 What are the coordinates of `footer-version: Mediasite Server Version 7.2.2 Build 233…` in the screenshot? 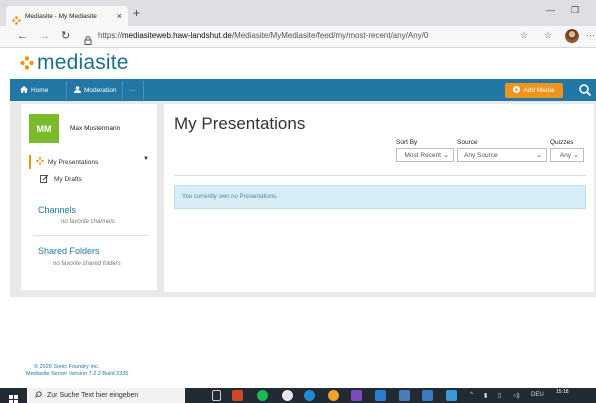 It's located at (77, 374).